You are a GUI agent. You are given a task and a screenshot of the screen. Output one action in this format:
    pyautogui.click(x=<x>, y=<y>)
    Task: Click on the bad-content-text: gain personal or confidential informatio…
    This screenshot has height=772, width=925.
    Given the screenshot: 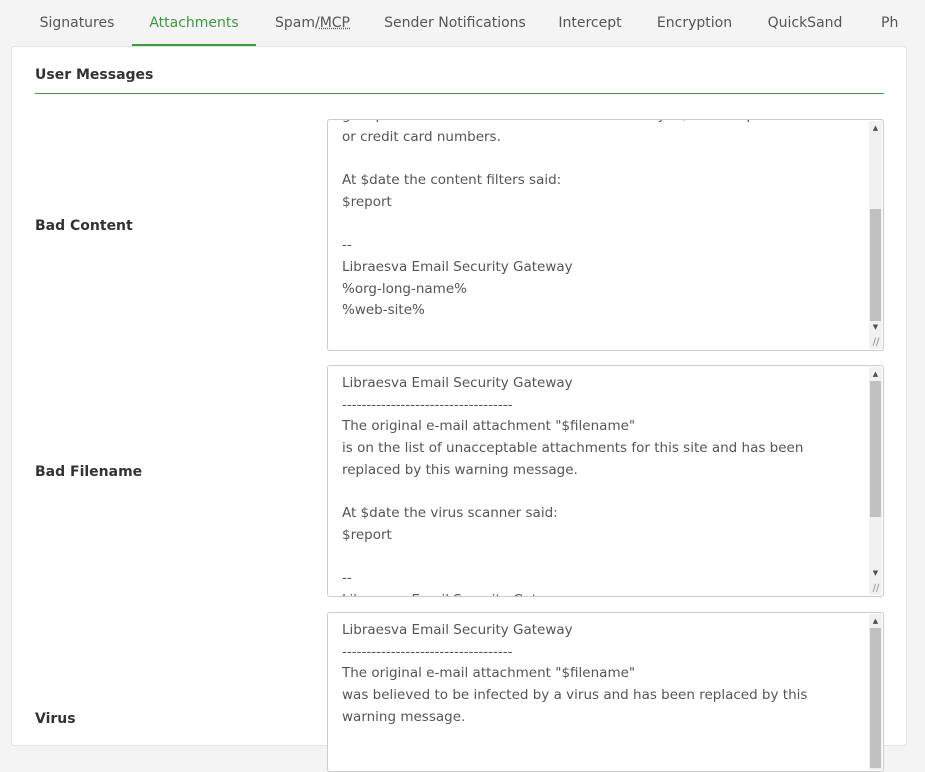 What is the action you would take?
    pyautogui.click(x=580, y=219)
    